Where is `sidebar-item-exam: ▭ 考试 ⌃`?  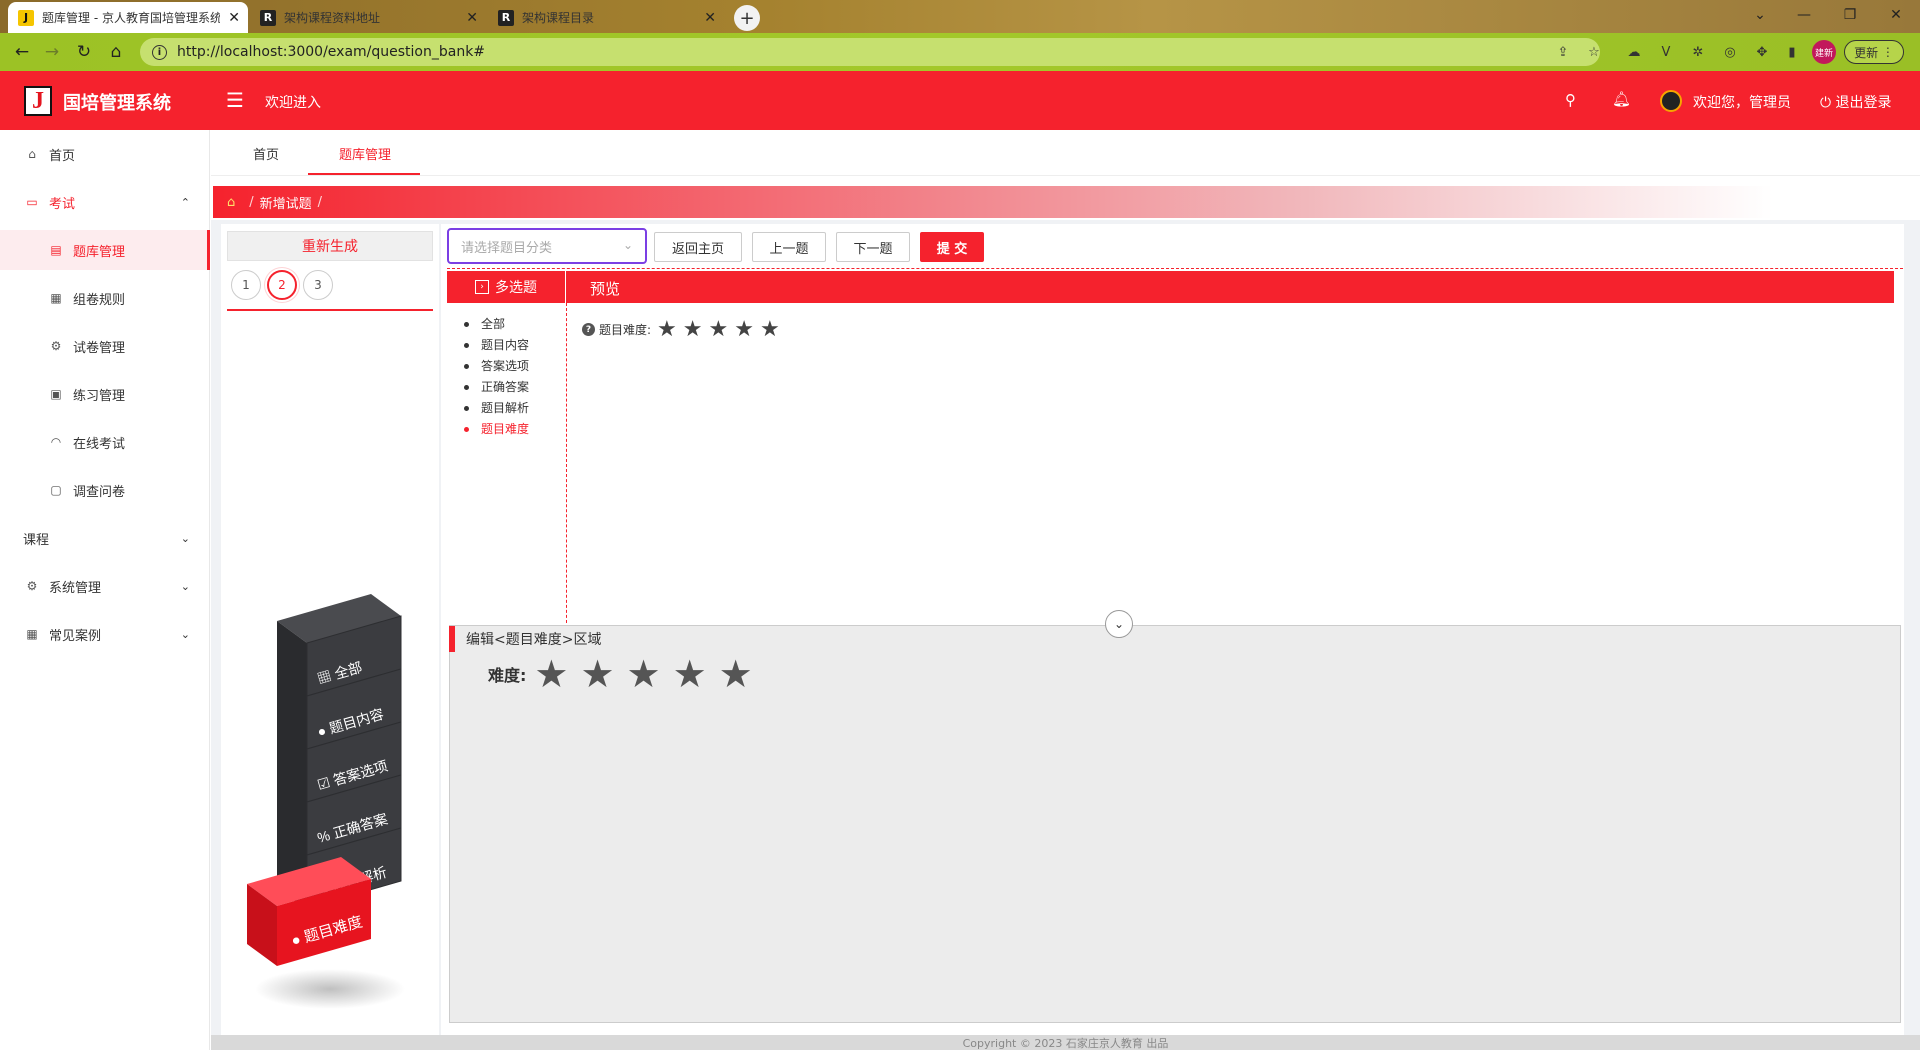
sidebar-item-exam: ▭ 考试 ⌃ is located at coordinates (105, 202).